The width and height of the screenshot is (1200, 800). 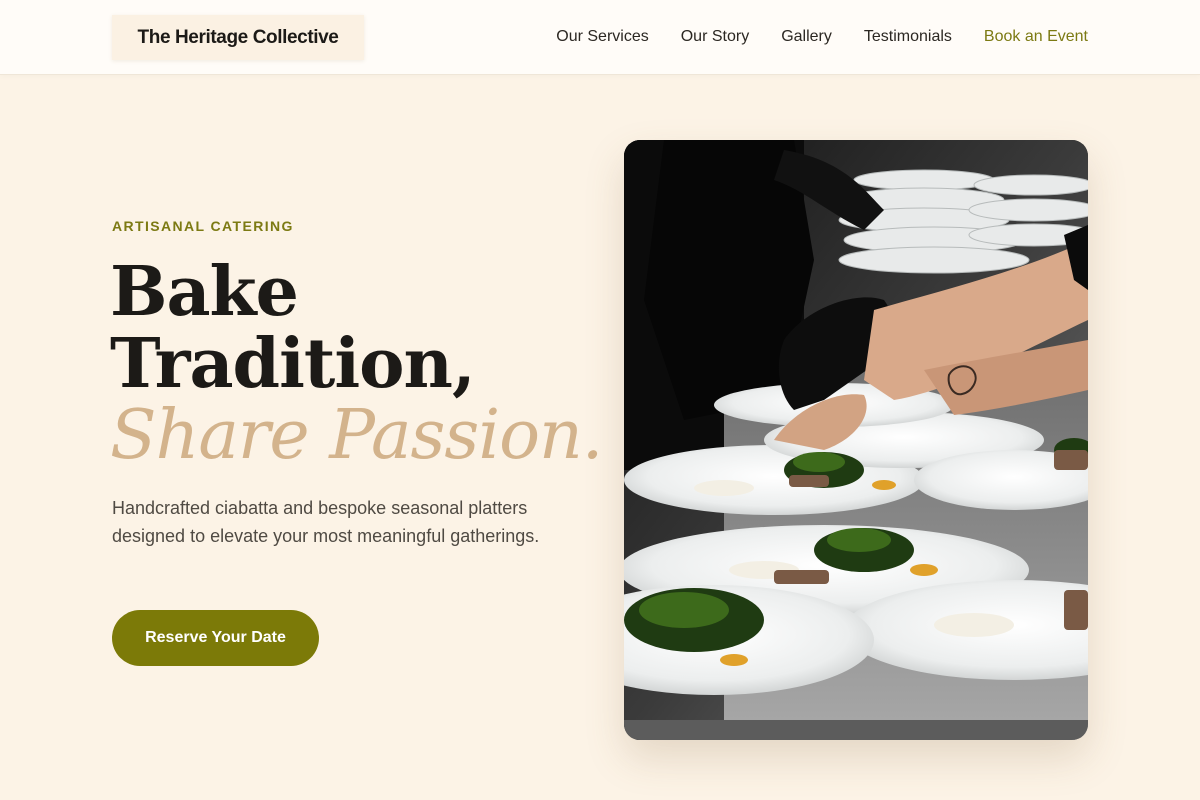 I want to click on nav-link-our-services: Our Services, so click(x=602, y=37).